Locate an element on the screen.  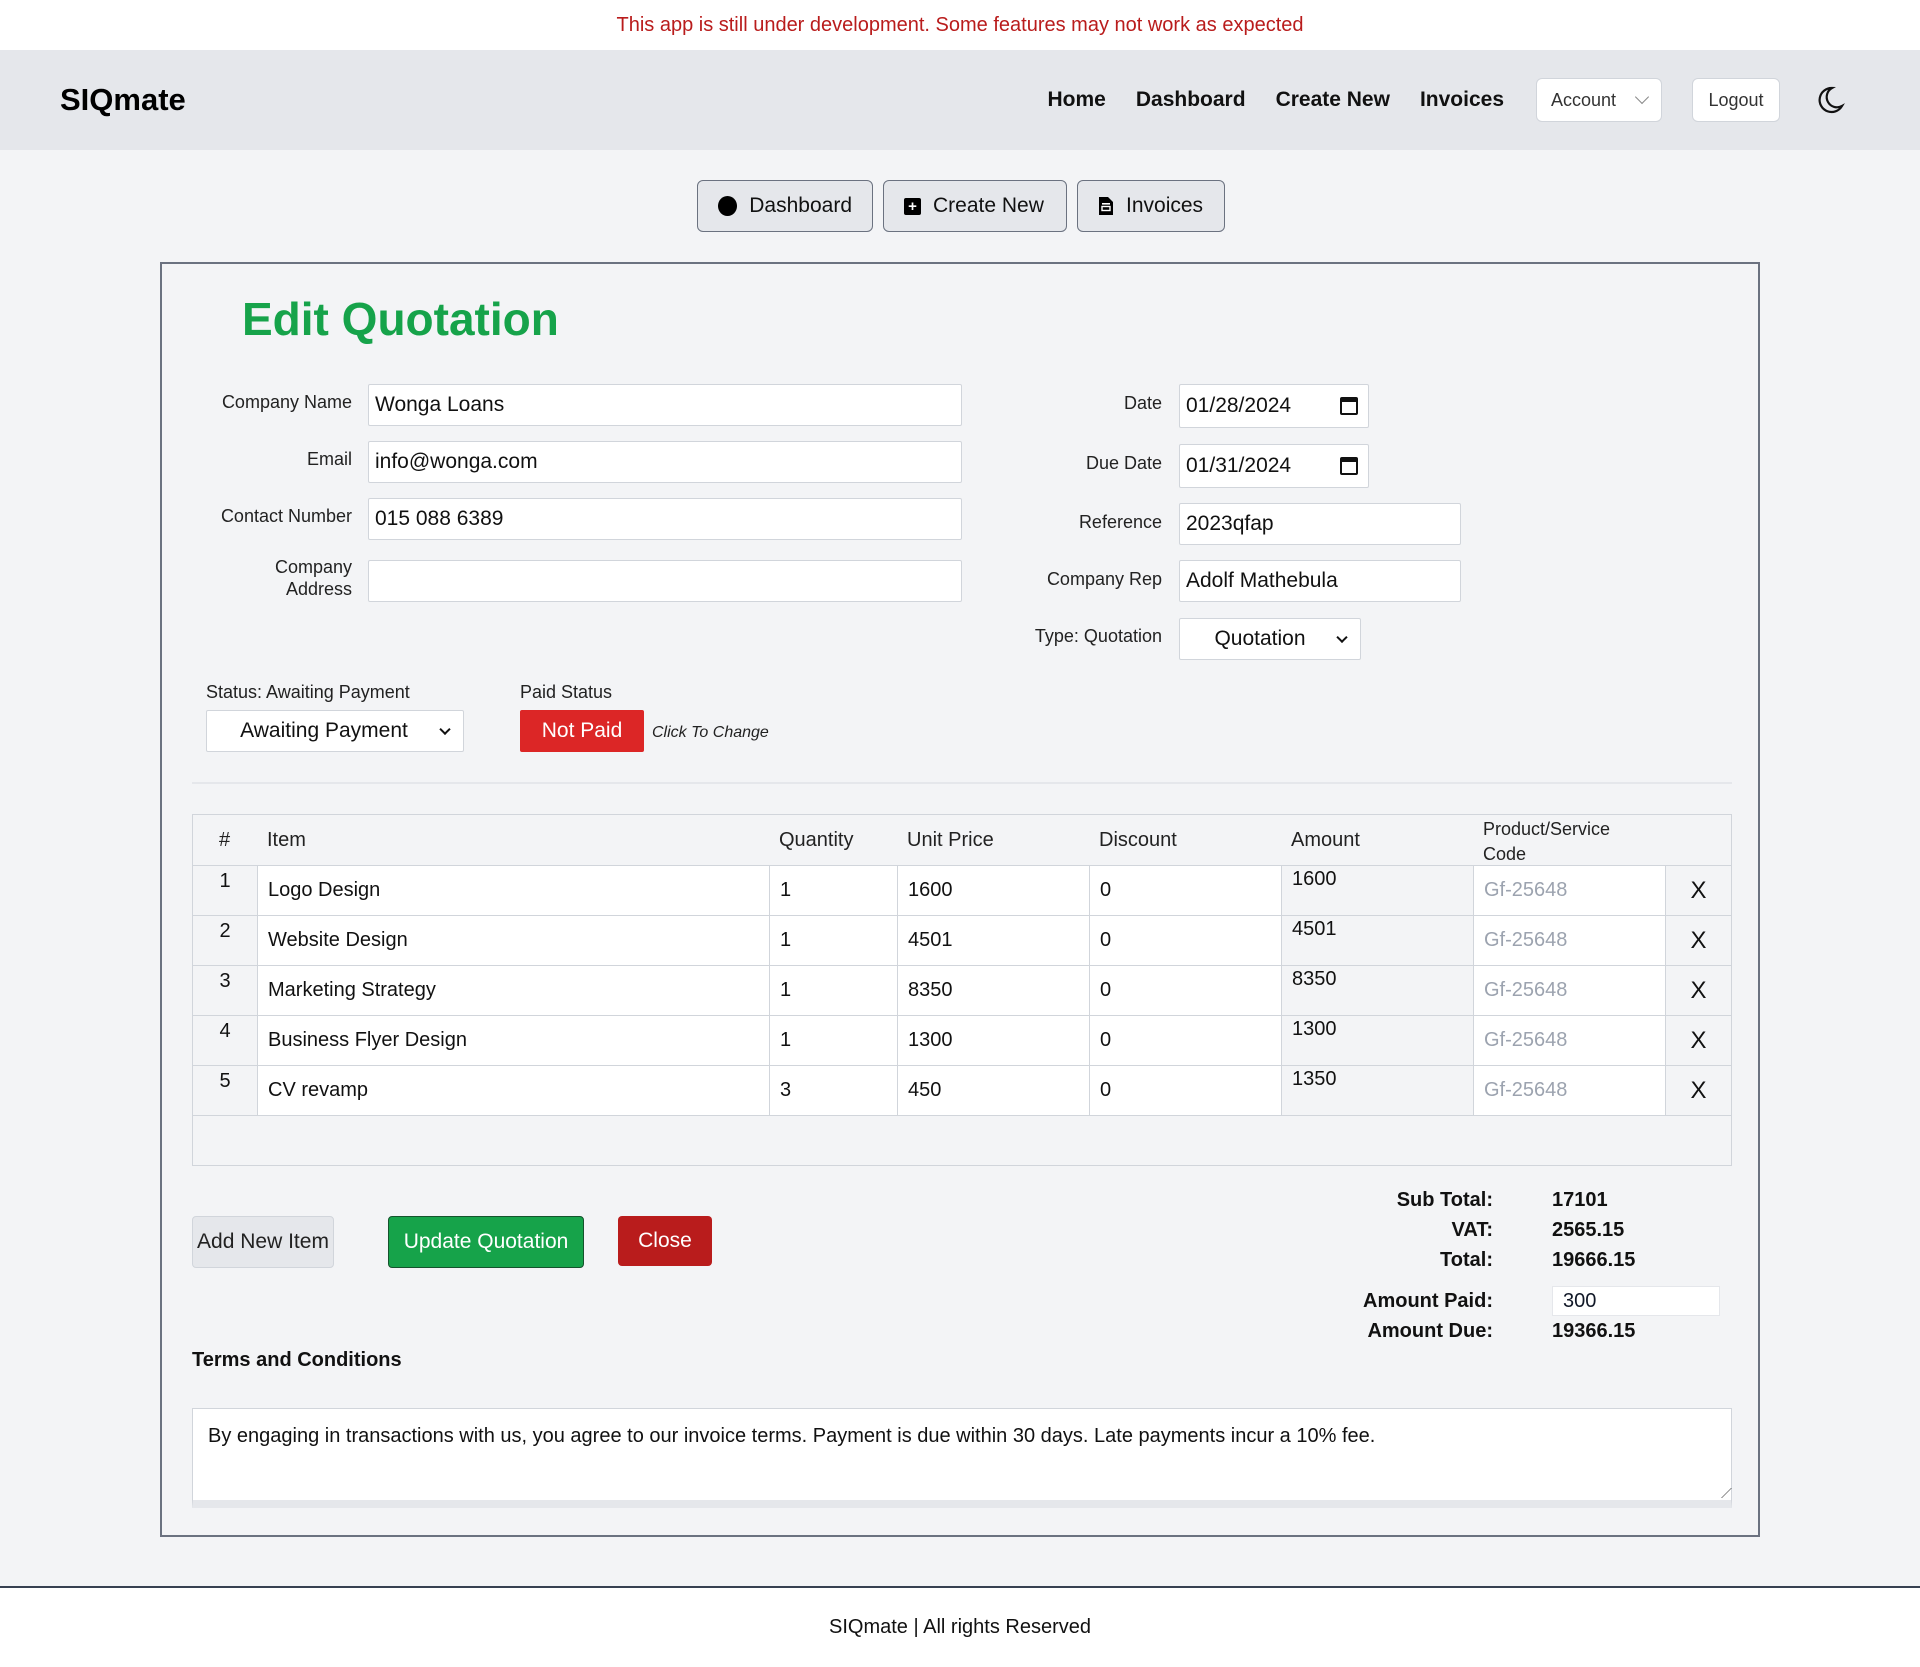
company-address-input is located at coordinates (665, 581).